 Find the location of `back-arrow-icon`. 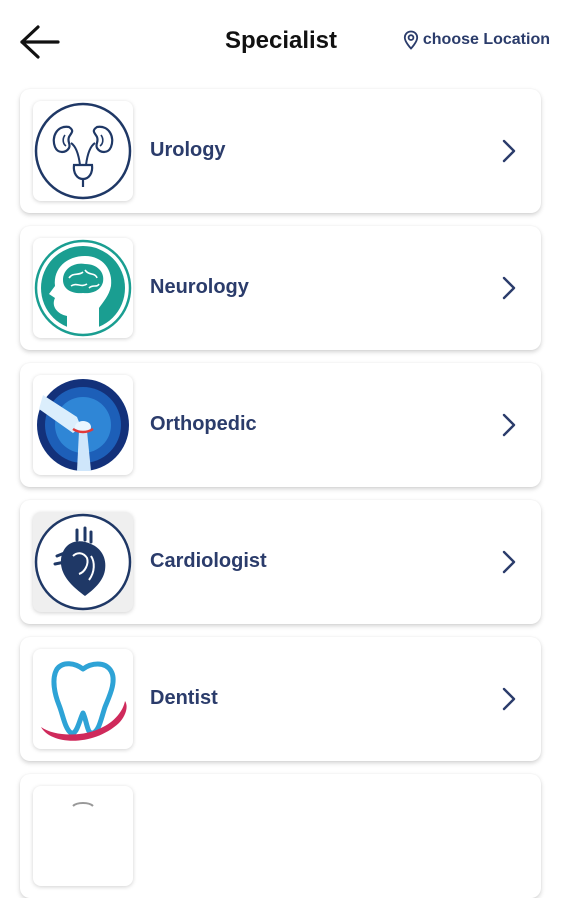

back-arrow-icon is located at coordinates (40, 42).